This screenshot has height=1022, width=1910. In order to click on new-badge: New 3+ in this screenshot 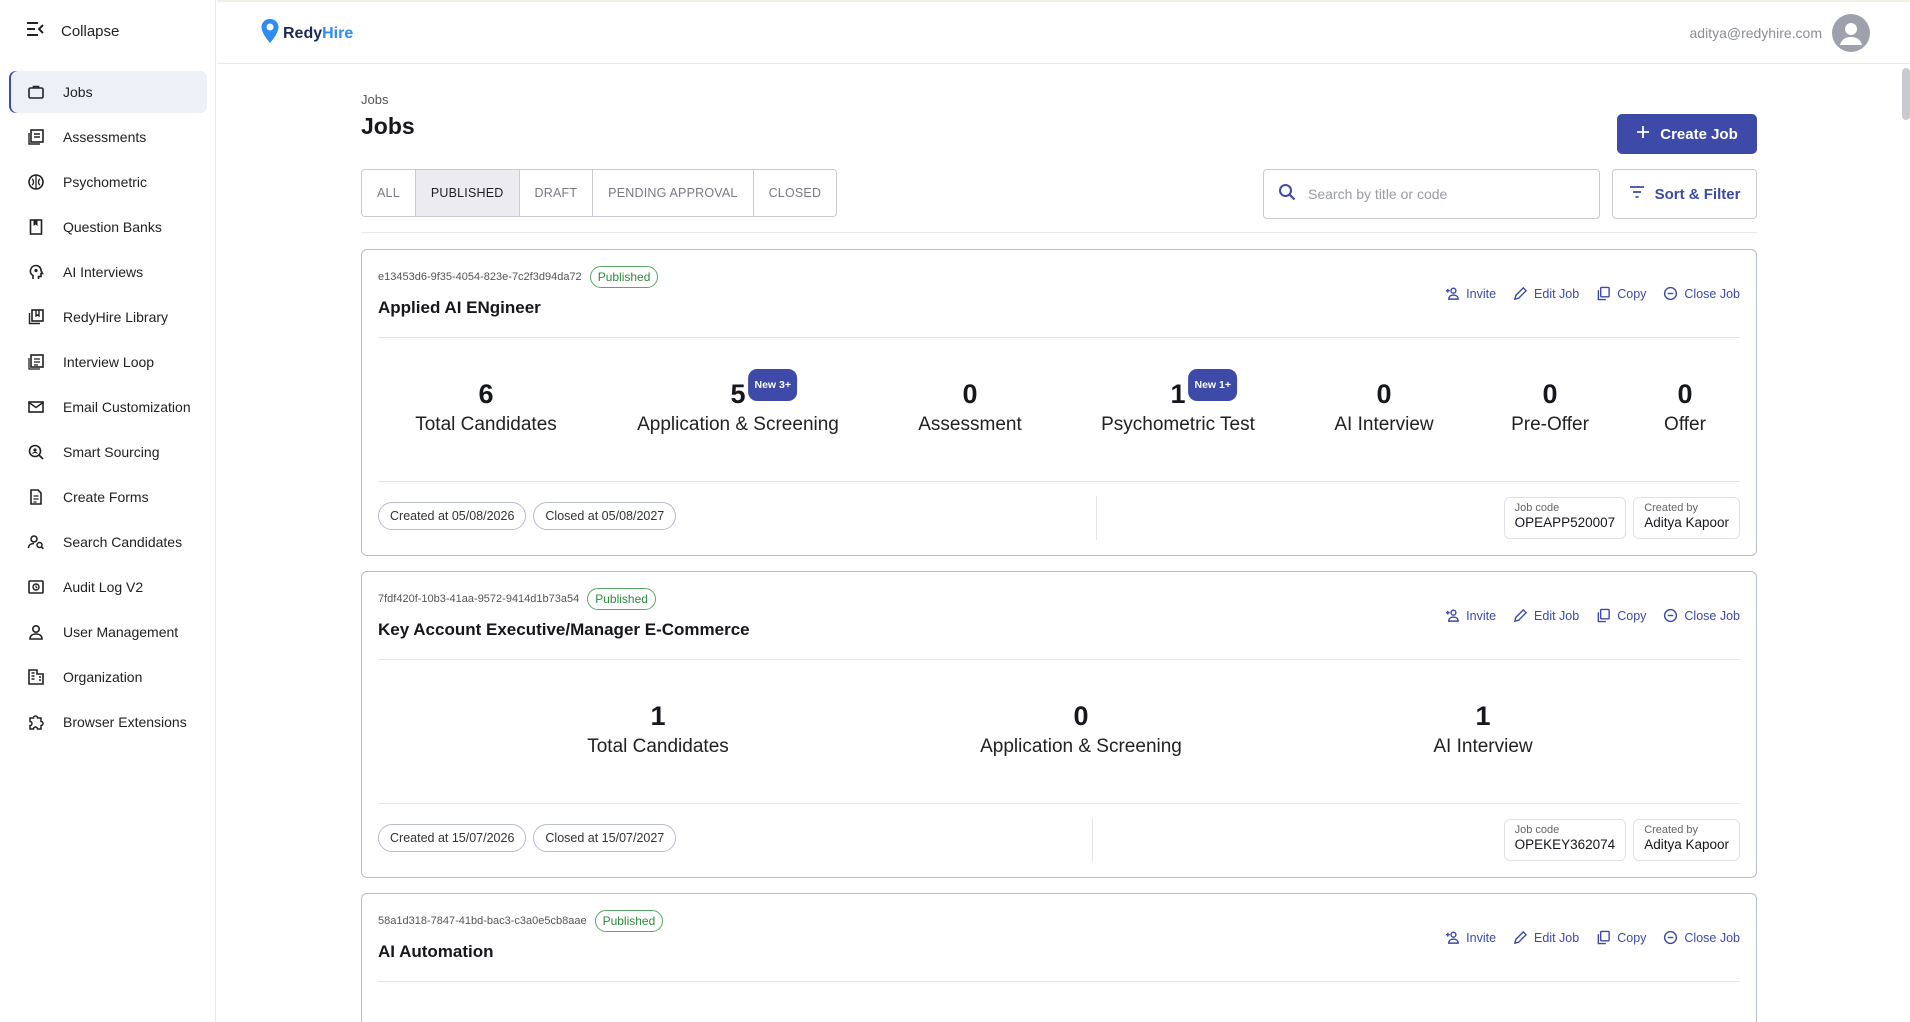, I will do `click(772, 385)`.